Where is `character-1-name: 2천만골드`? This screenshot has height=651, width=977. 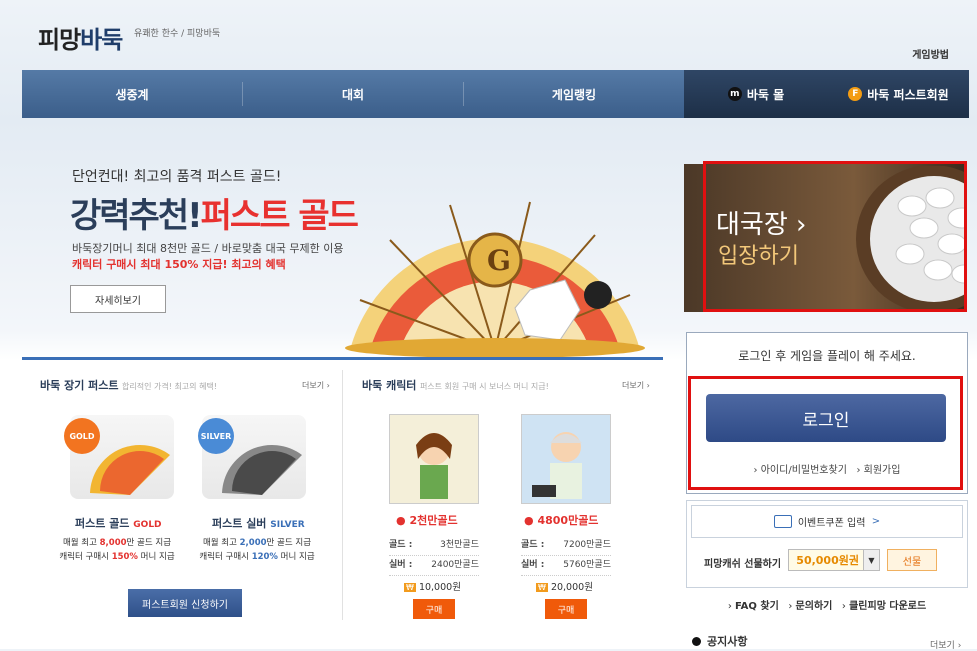
character-1-name: 2천만골드 is located at coordinates (433, 520).